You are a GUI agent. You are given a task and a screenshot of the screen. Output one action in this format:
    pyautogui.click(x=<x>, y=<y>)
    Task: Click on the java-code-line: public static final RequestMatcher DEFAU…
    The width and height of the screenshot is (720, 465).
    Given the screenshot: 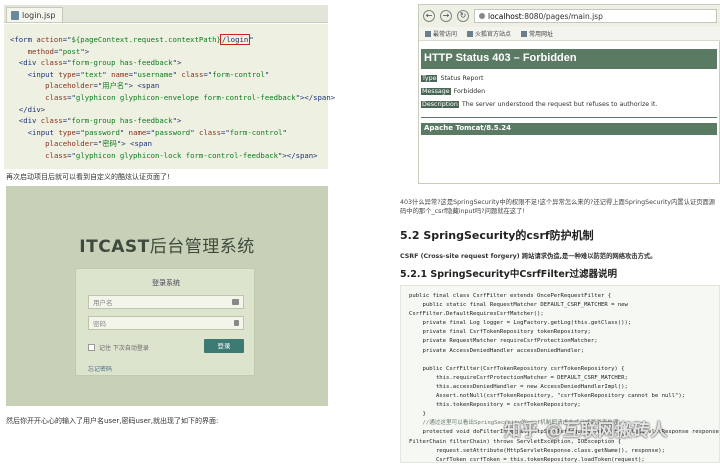 What is the action you would take?
    pyautogui.click(x=518, y=305)
    